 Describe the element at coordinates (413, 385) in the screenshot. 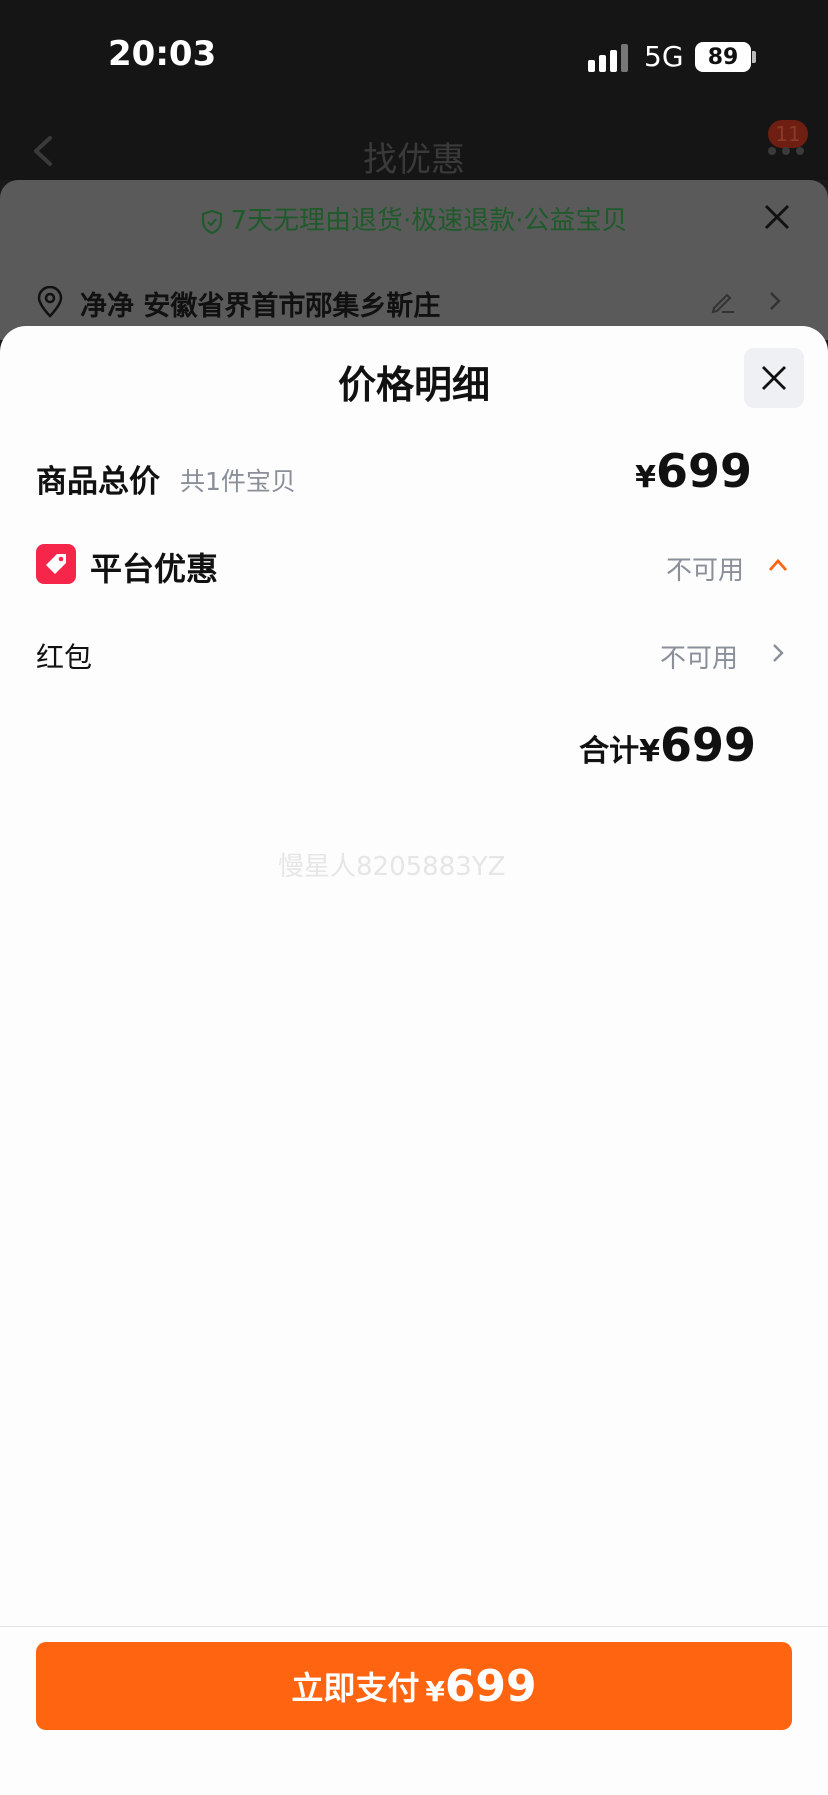

I see `sheet-title: 价格明细` at that location.